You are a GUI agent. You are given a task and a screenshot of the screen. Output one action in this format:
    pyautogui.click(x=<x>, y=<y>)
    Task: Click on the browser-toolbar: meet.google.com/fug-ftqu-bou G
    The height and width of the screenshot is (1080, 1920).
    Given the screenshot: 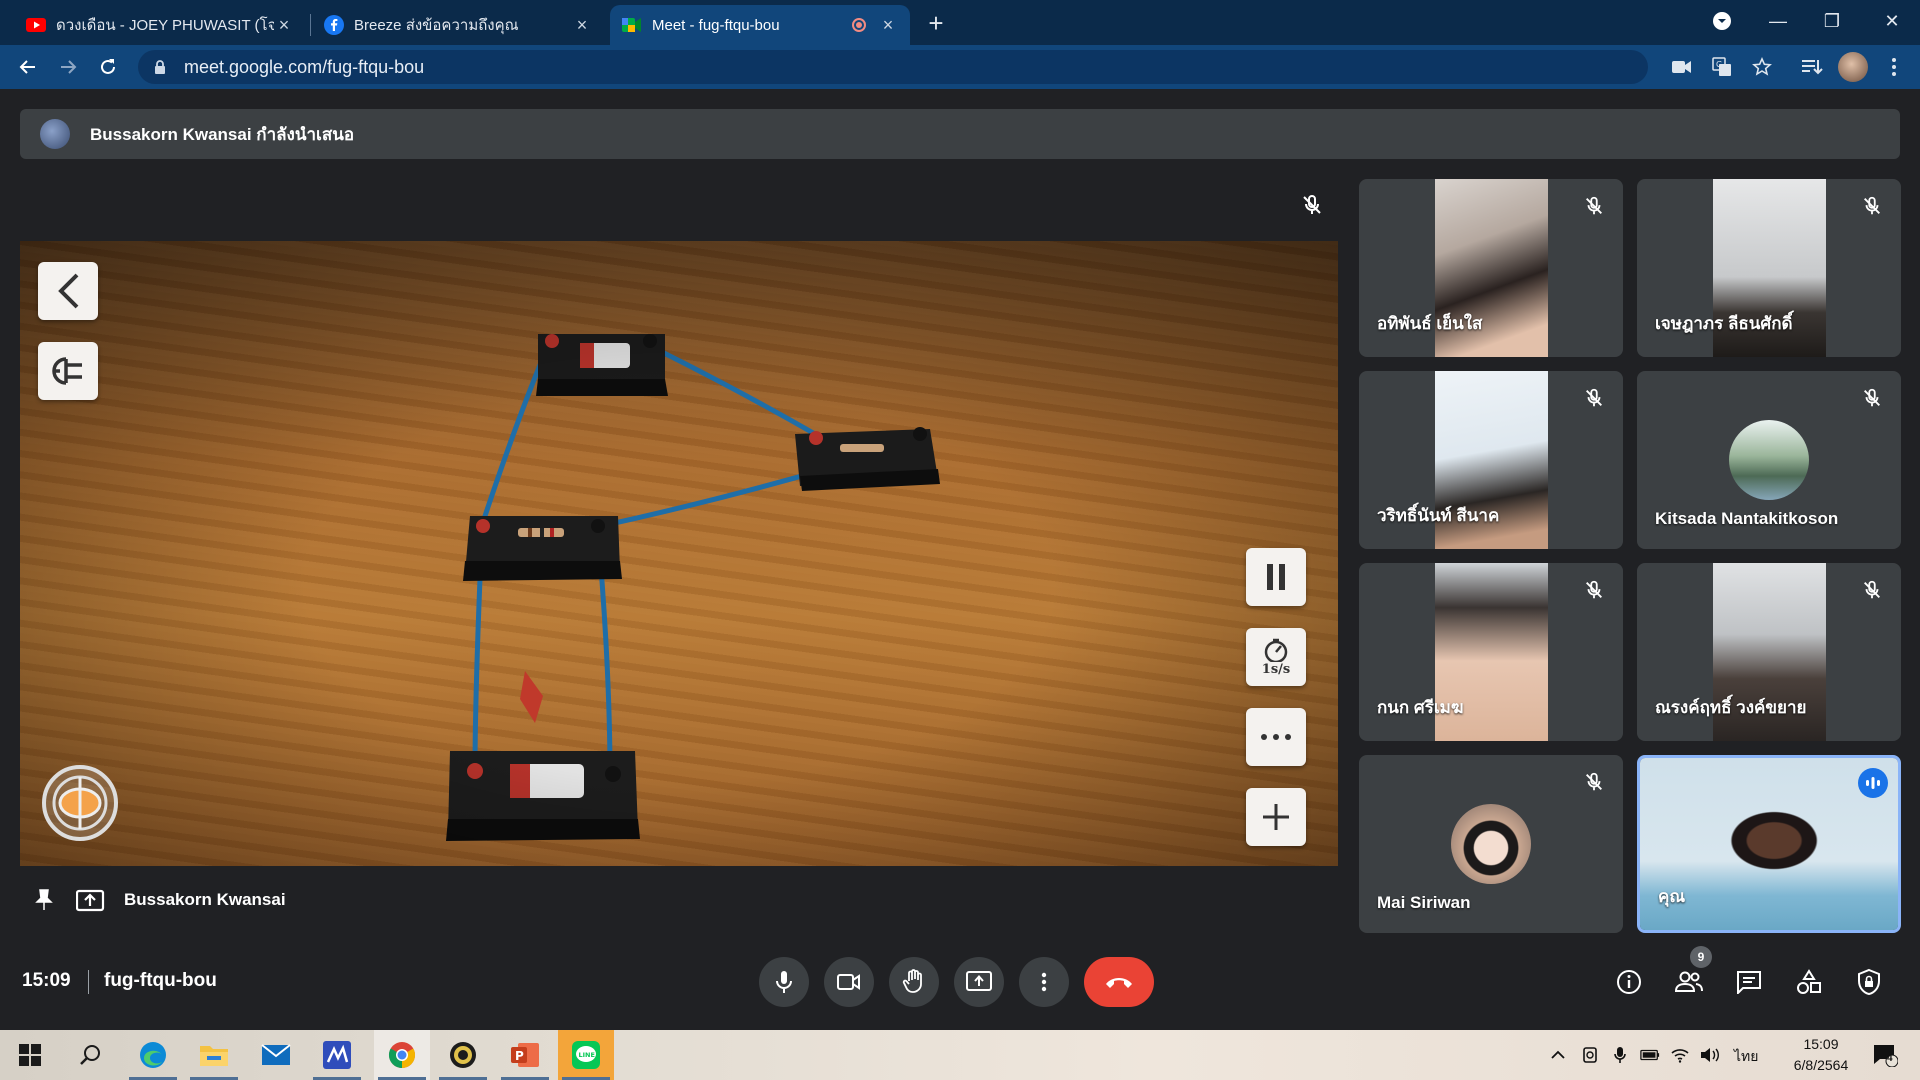 What is the action you would take?
    pyautogui.click(x=960, y=67)
    